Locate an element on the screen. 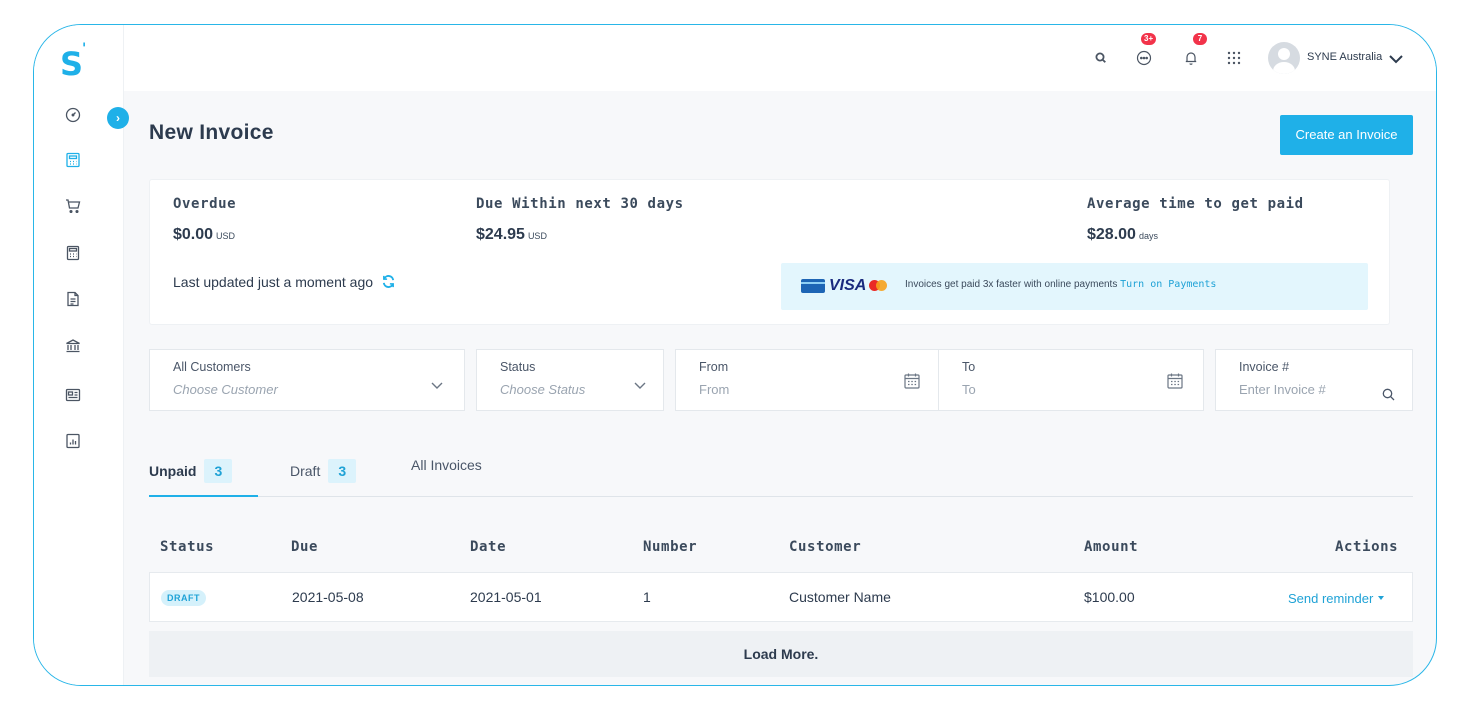  status-badge: DRAFT is located at coordinates (183, 598).